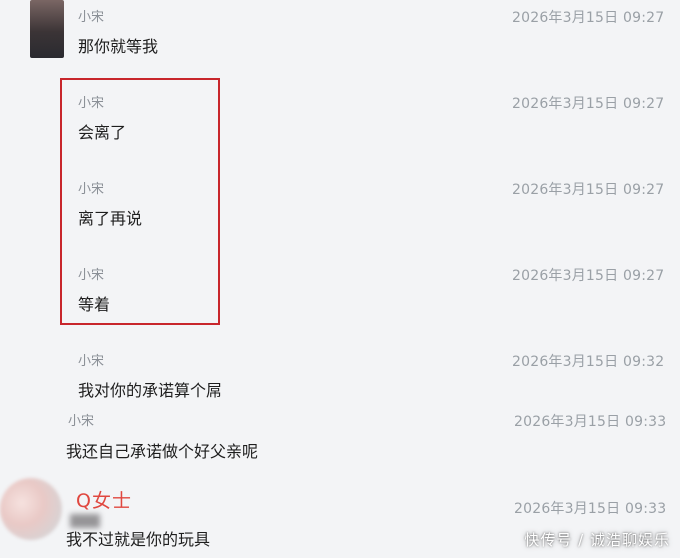 This screenshot has width=680, height=558. Describe the element at coordinates (102, 132) in the screenshot. I see `message-text: 会离了` at that location.